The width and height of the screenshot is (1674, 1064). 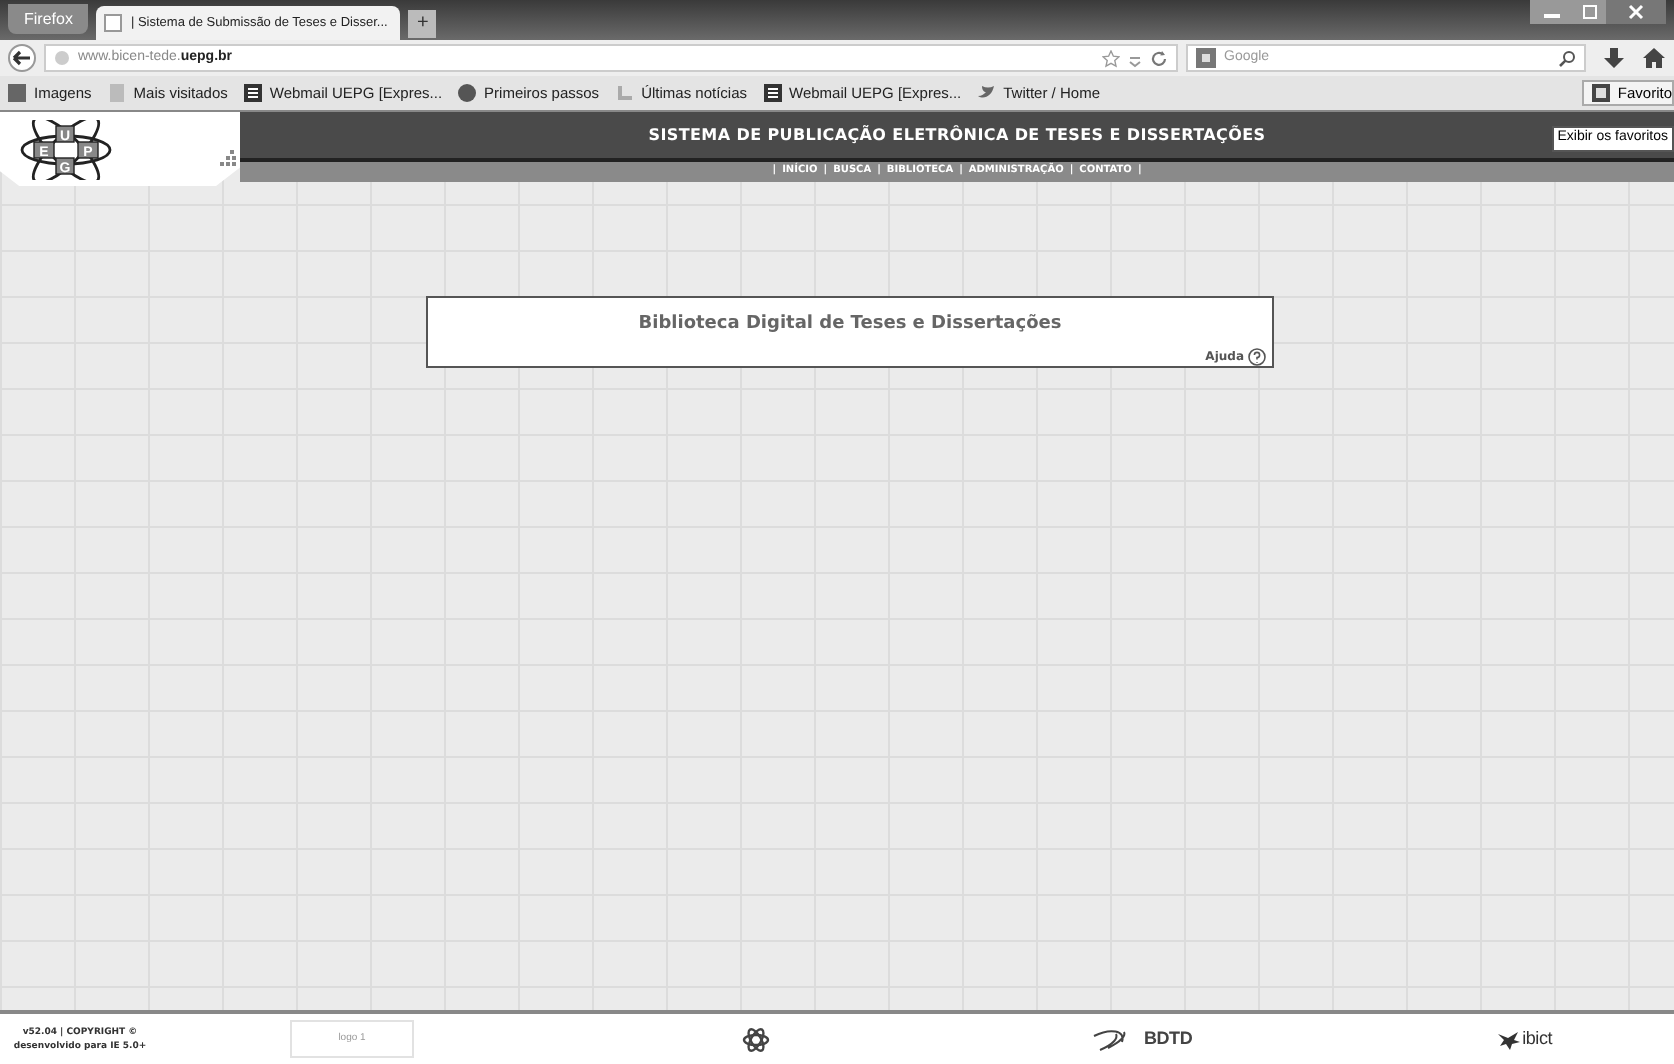 I want to click on ibict-logo-text: ibict, so click(x=1537, y=1038).